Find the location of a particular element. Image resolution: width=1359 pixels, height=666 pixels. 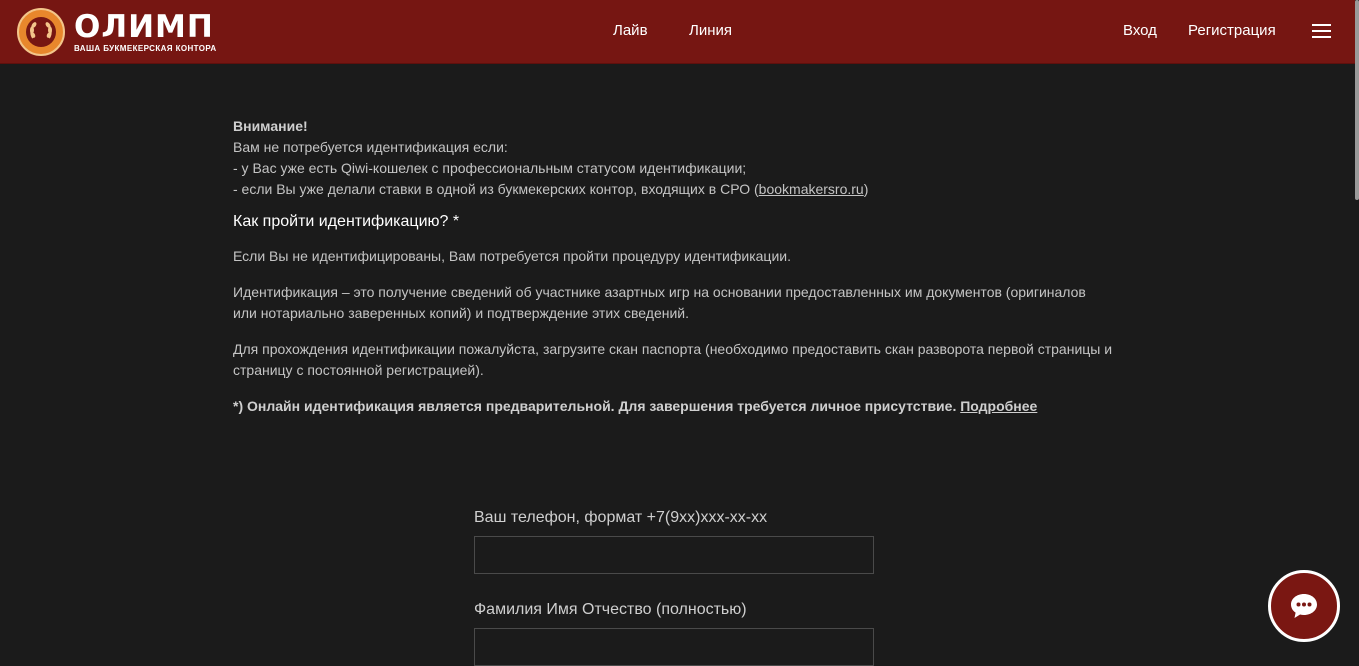

hamburger-menu-icon is located at coordinates (1321, 31).